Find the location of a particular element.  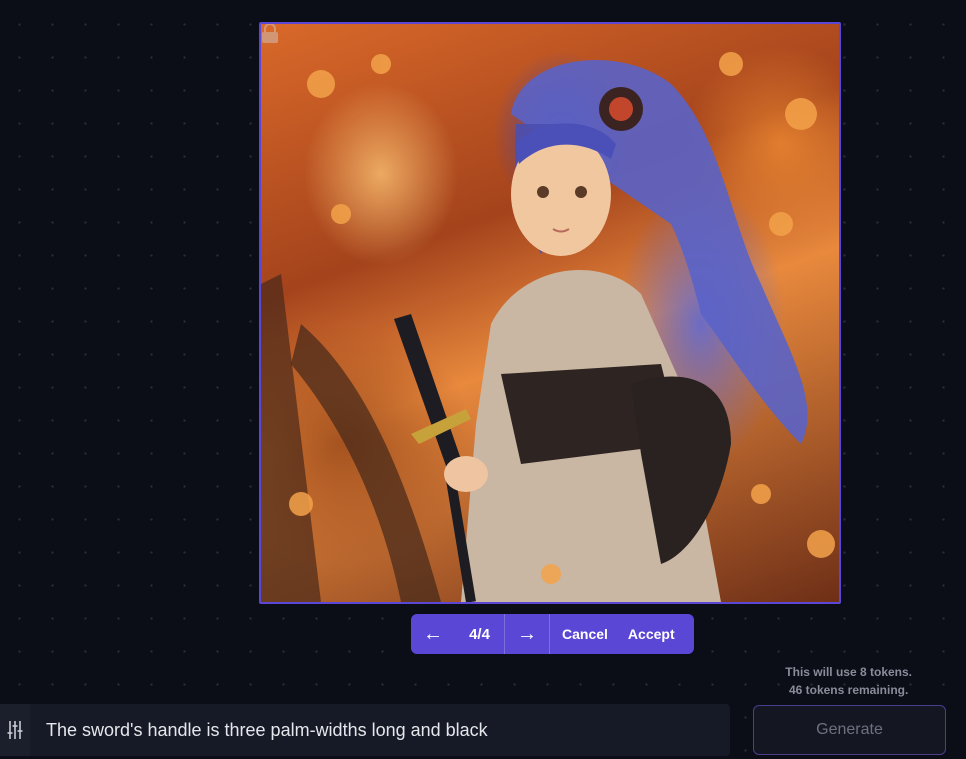

next-arrow-icon: → is located at coordinates (527, 634).